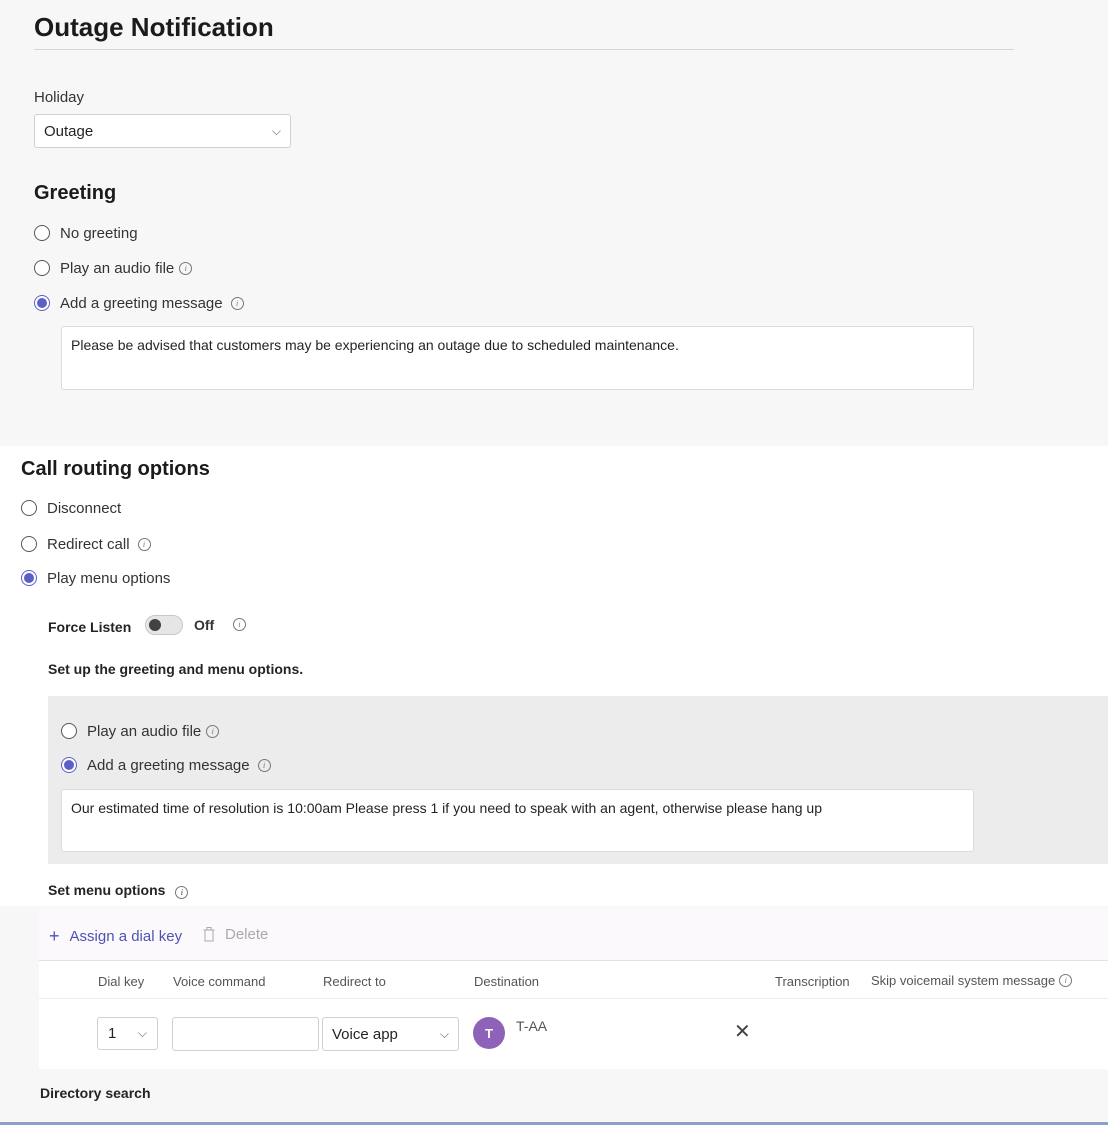 The width and height of the screenshot is (1108, 1125). I want to click on set-menu-options-text: Set menu options, so click(107, 890).